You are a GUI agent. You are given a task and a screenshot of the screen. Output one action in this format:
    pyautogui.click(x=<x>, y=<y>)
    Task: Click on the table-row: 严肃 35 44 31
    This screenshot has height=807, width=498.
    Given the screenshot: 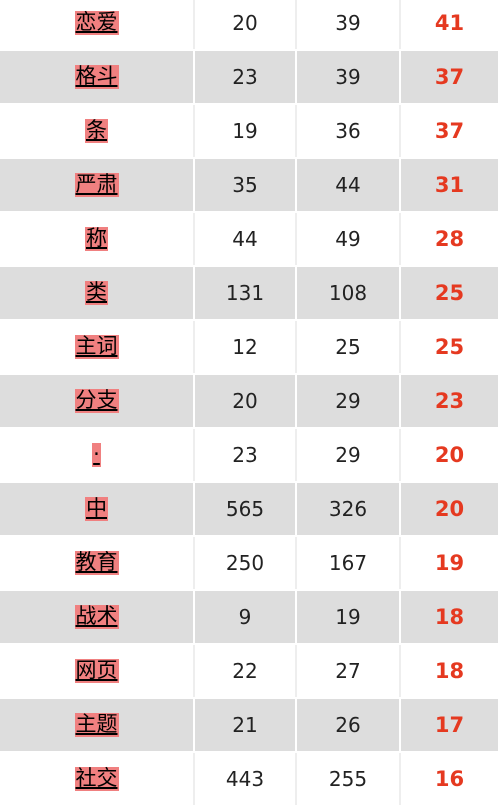 What is the action you would take?
    pyautogui.click(x=249, y=186)
    